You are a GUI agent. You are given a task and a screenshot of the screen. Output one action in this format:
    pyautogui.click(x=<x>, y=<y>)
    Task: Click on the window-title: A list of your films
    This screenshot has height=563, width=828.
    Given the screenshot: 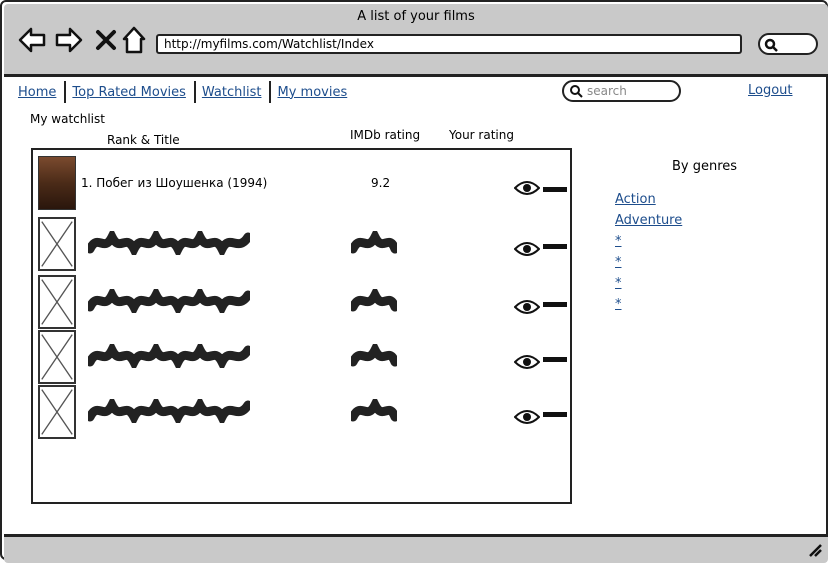 What is the action you would take?
    pyautogui.click(x=416, y=16)
    